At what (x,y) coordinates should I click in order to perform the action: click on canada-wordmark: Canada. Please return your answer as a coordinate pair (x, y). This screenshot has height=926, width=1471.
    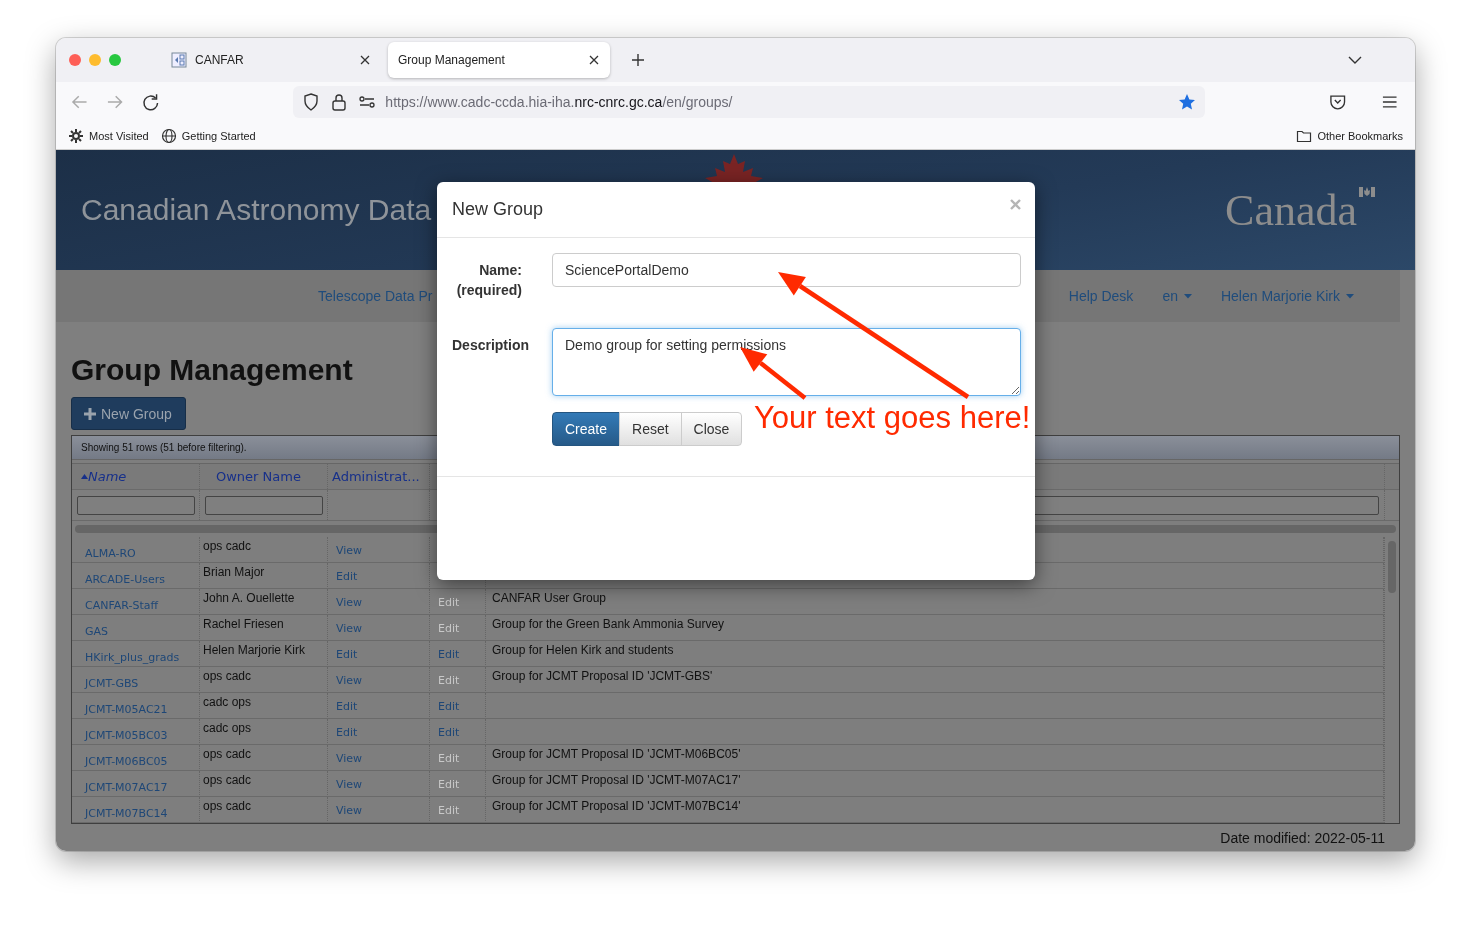
    Looking at the image, I should click on (1291, 210).